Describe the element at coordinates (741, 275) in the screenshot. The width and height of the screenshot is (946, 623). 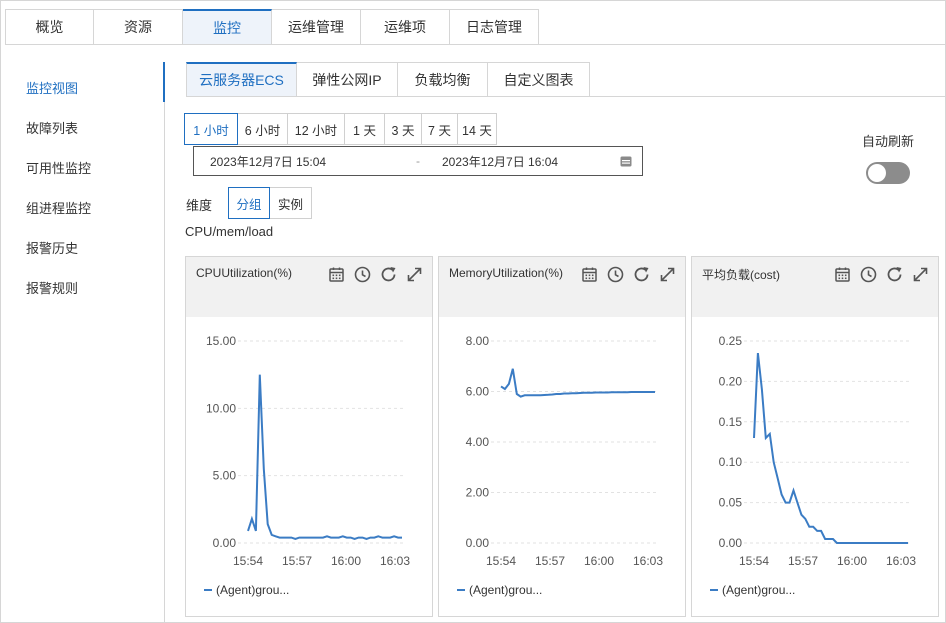
I see `chart-title: 平均负载(cost)` at that location.